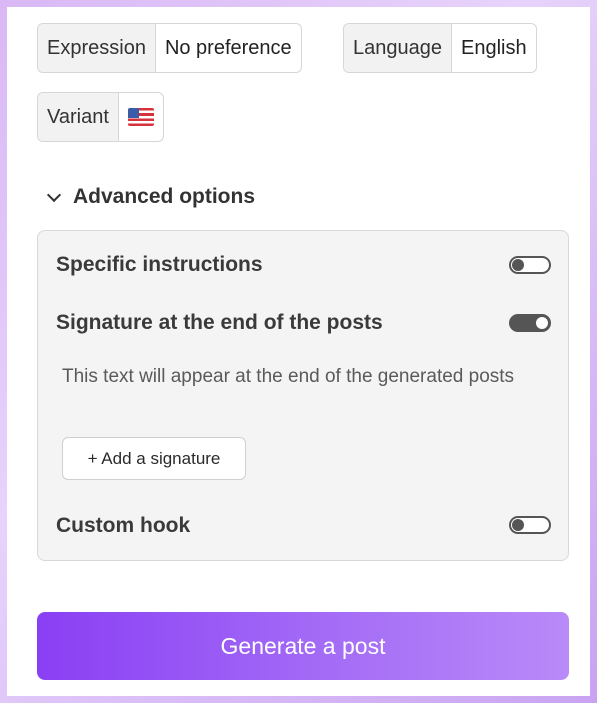 The width and height of the screenshot is (597, 703). What do you see at coordinates (159, 264) in the screenshot?
I see `specific-instructions-label: Specific instructions` at bounding box center [159, 264].